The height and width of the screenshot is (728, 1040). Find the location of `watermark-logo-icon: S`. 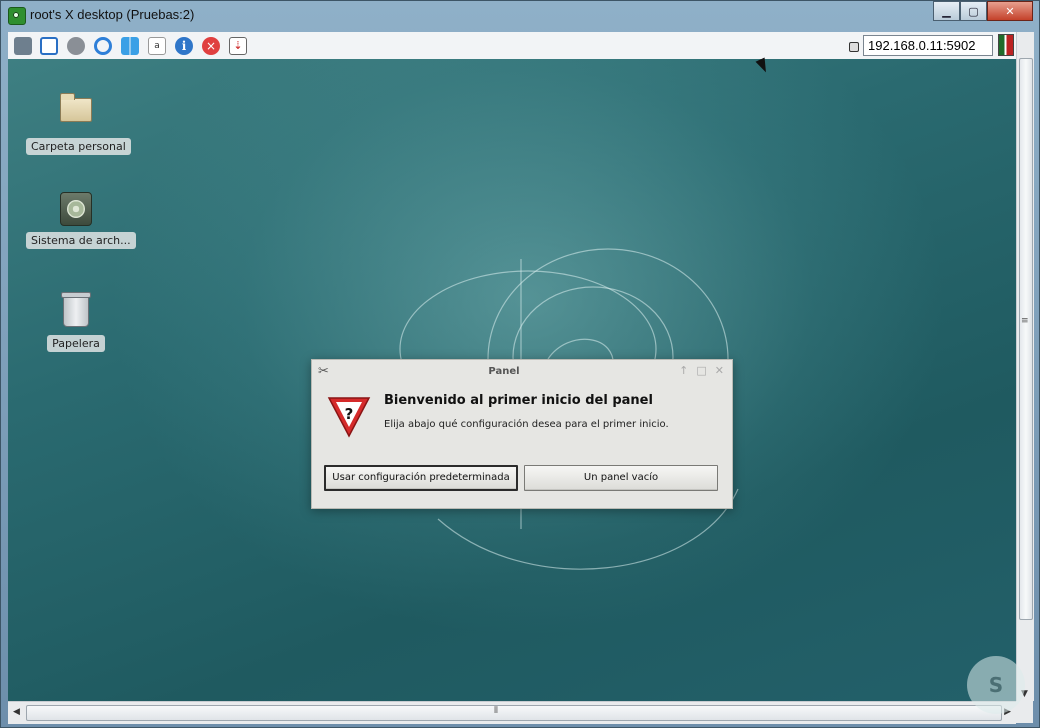

watermark-logo-icon: S is located at coordinates (996, 685).